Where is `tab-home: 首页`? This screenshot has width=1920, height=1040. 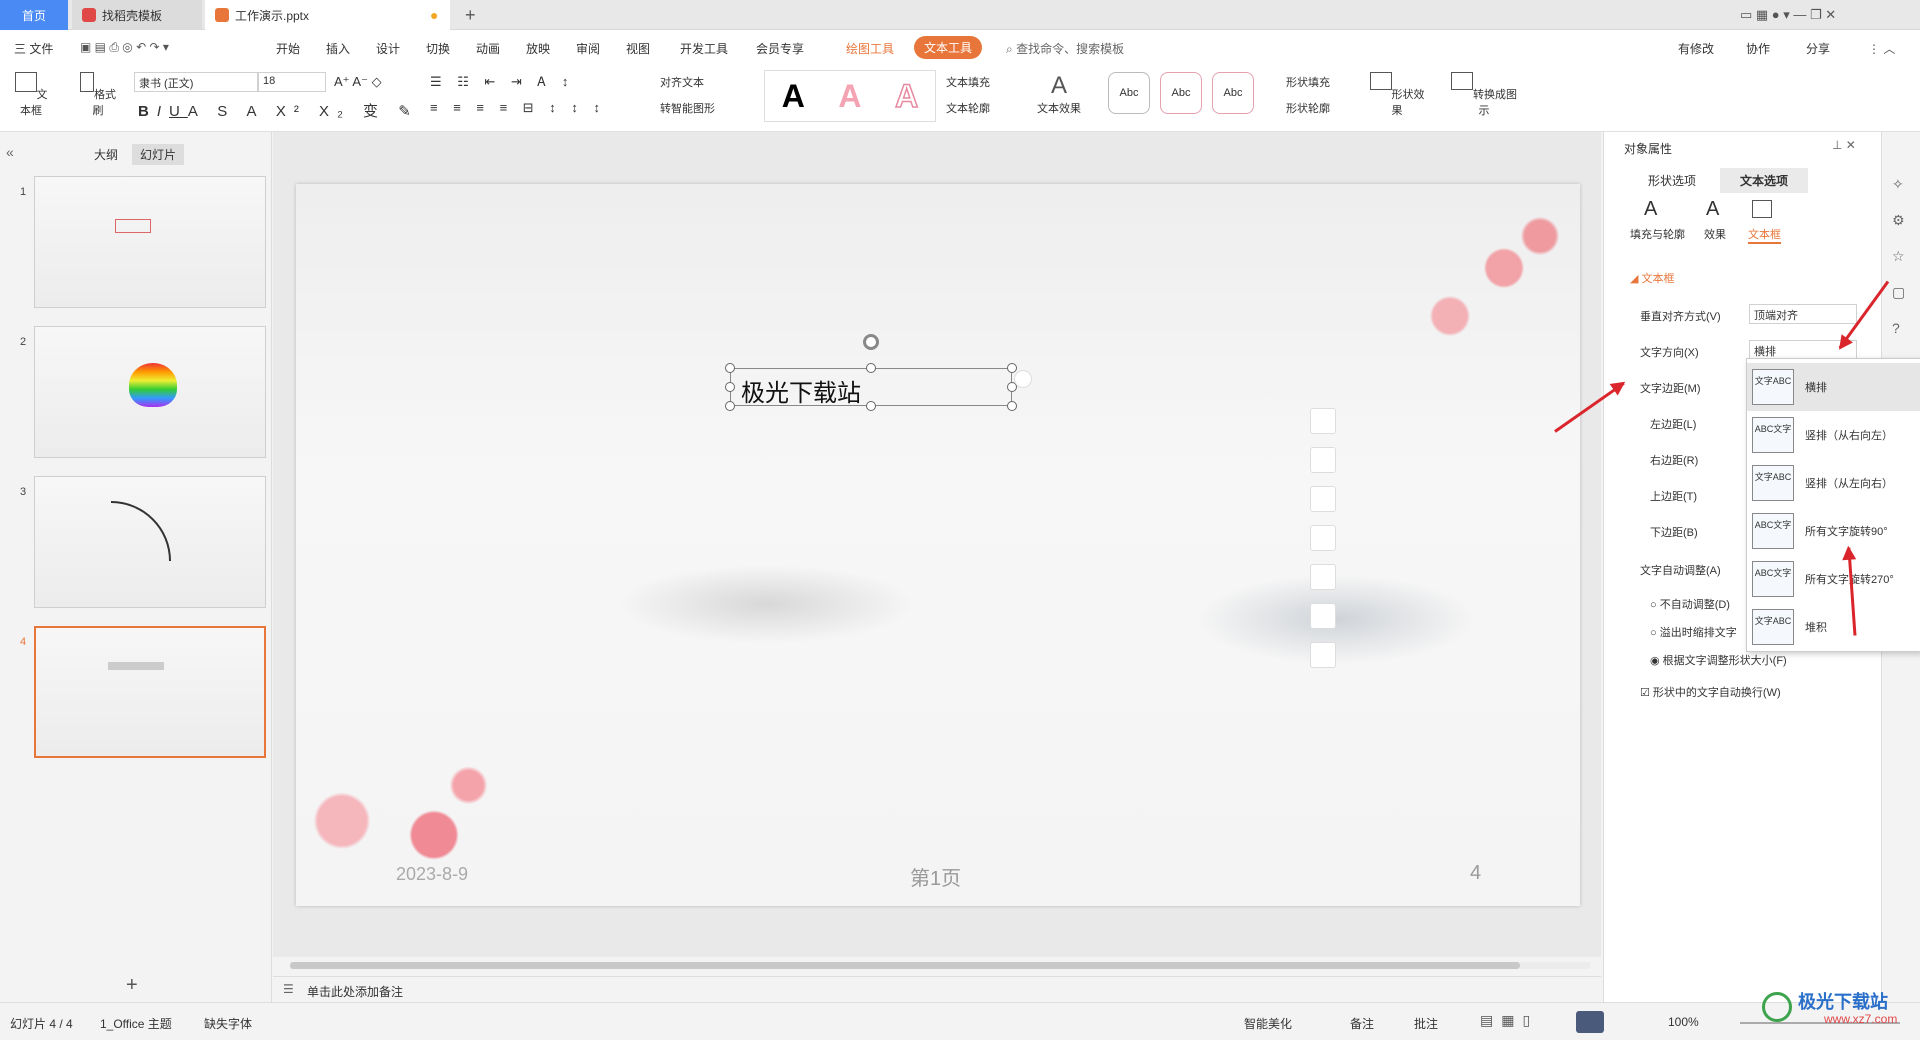
tab-home: 首页 is located at coordinates (34, 15).